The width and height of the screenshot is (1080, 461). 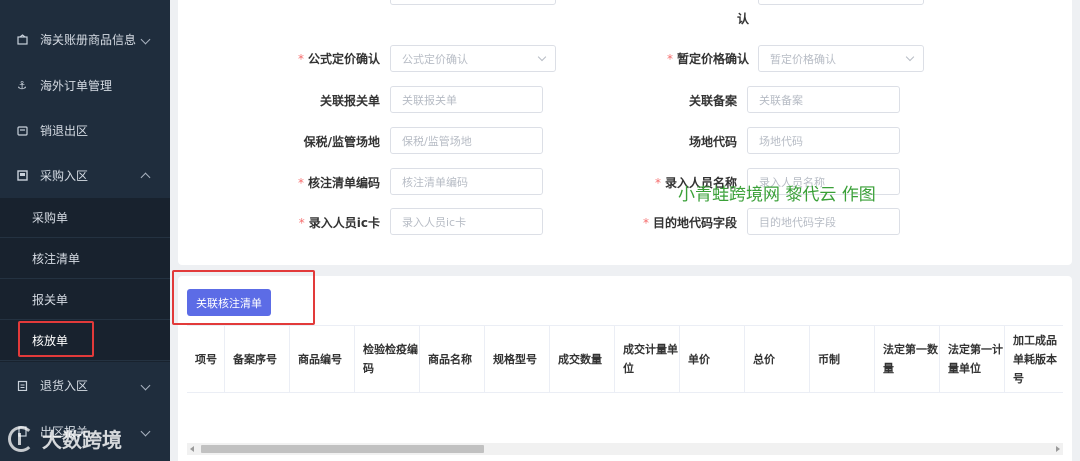 I want to click on column-header: 加工成品单耗版本号, so click(x=1034, y=359).